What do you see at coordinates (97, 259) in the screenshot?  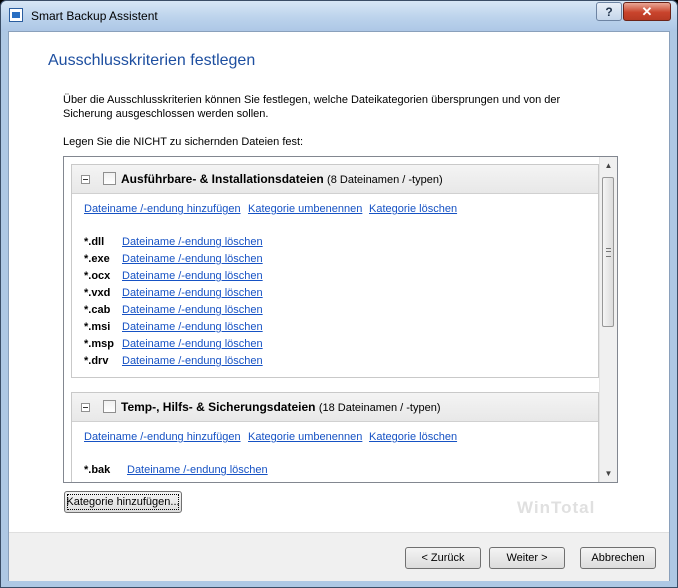 I see `extension-label: *.exe` at bounding box center [97, 259].